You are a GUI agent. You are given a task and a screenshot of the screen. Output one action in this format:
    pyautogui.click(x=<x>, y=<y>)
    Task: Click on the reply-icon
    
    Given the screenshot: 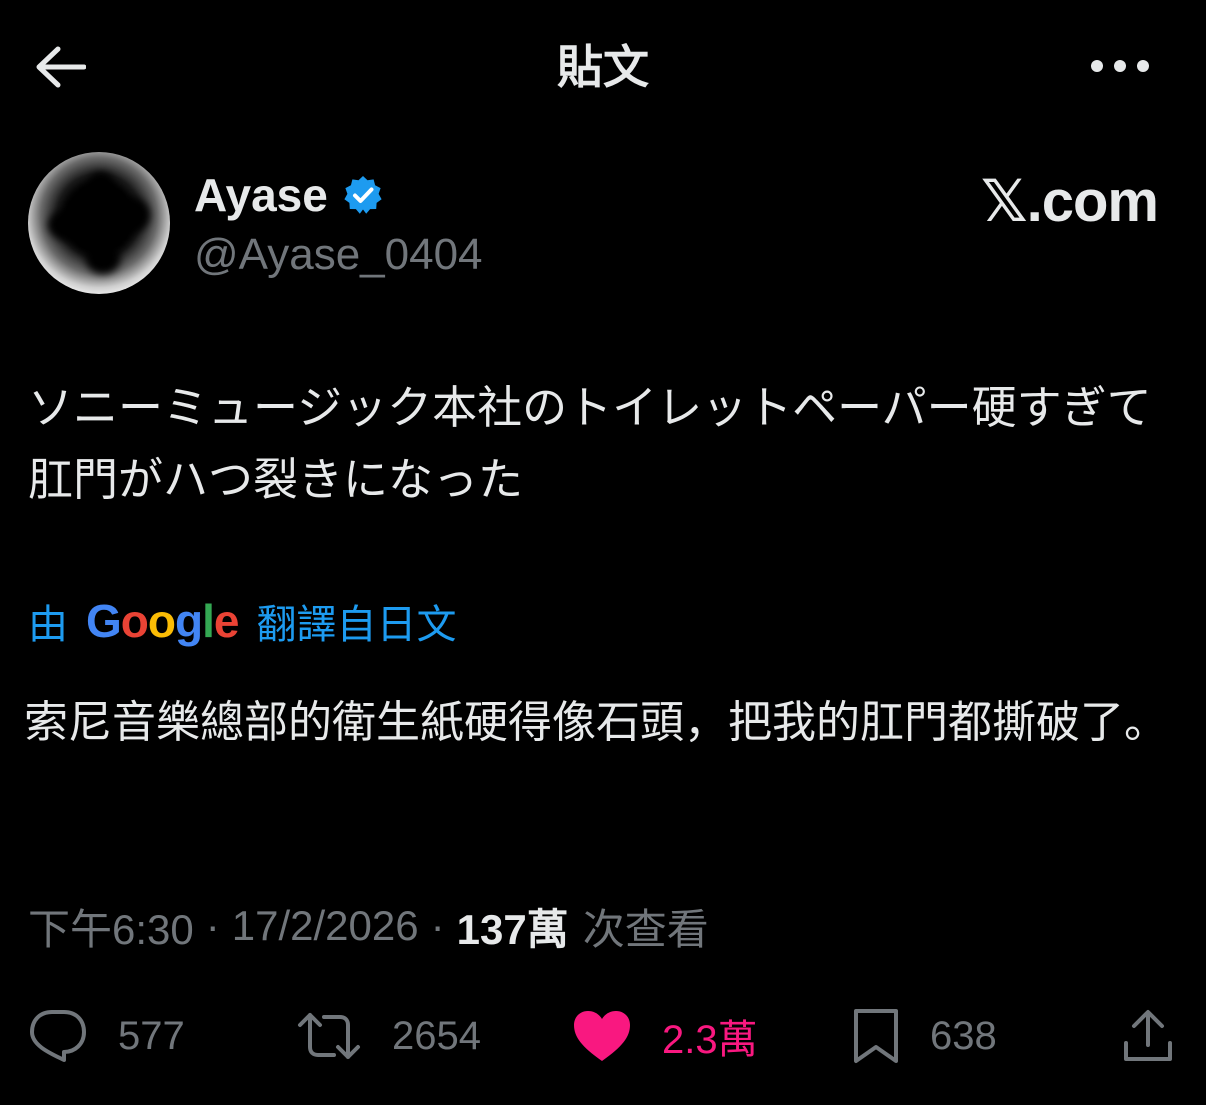 What is the action you would take?
    pyautogui.click(x=58, y=1036)
    